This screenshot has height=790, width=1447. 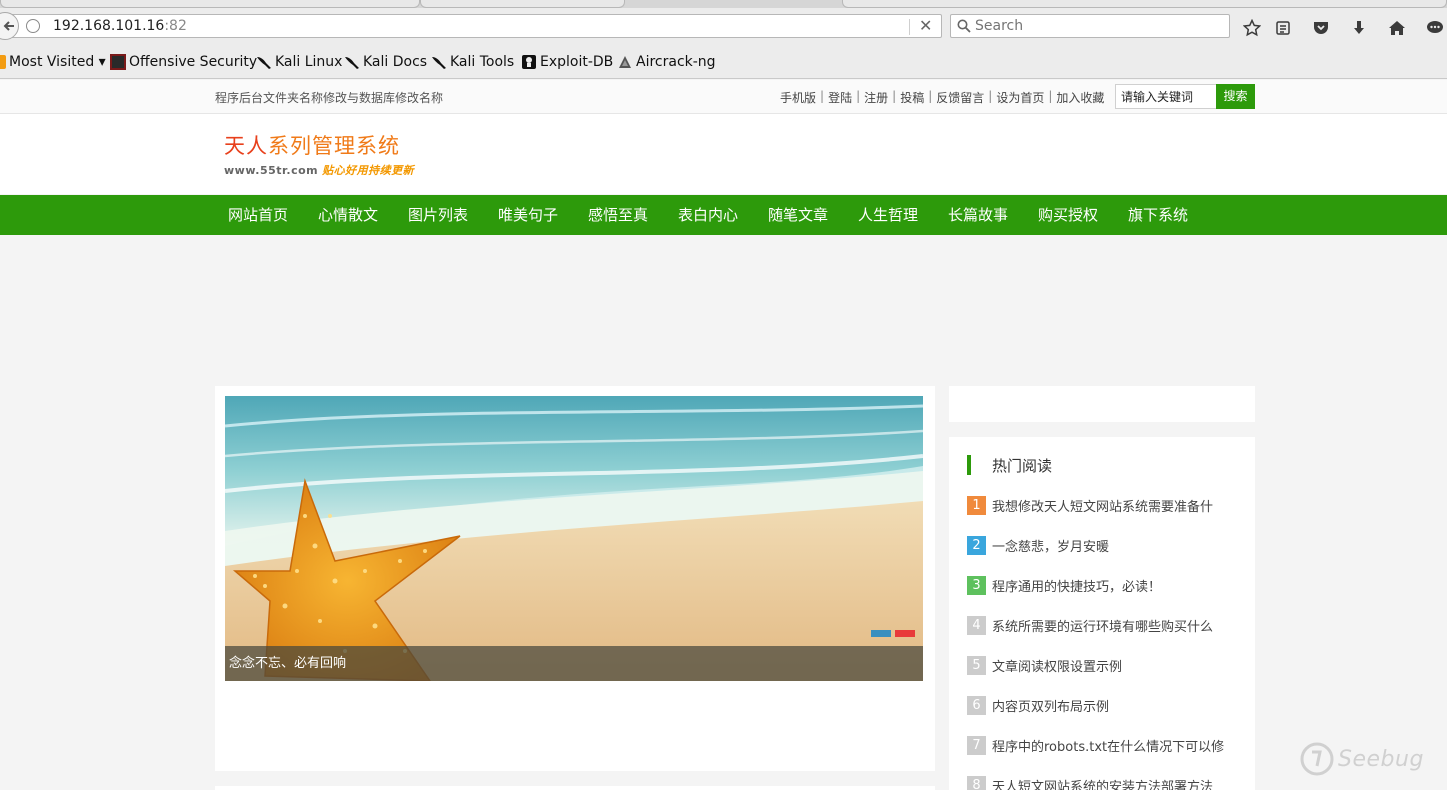 I want to click on exploit-db-icon, so click(x=529, y=62).